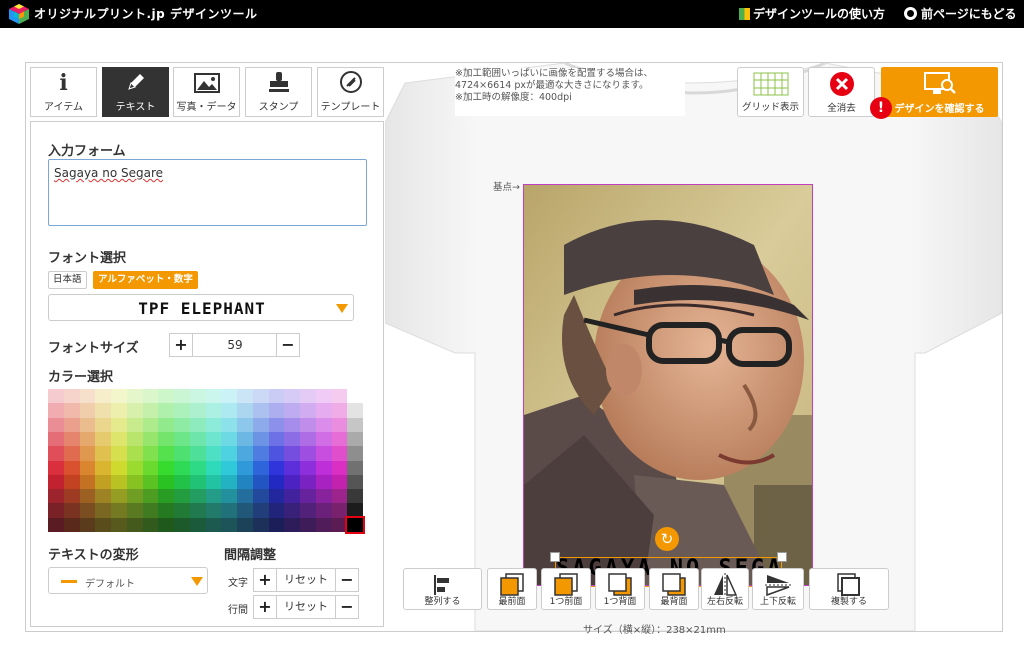  What do you see at coordinates (265, 580) in the screenshot?
I see `char-spacing-increase-button: +` at bounding box center [265, 580].